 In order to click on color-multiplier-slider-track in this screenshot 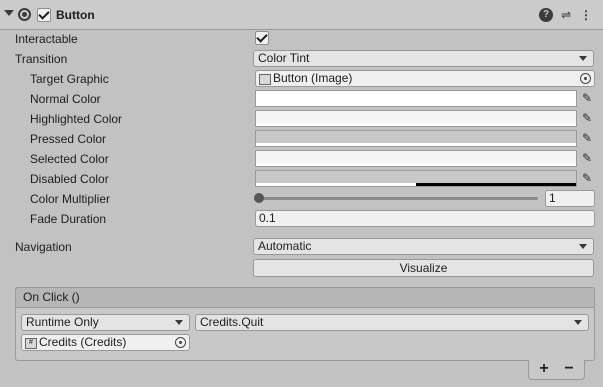, I will do `click(398, 198)`.